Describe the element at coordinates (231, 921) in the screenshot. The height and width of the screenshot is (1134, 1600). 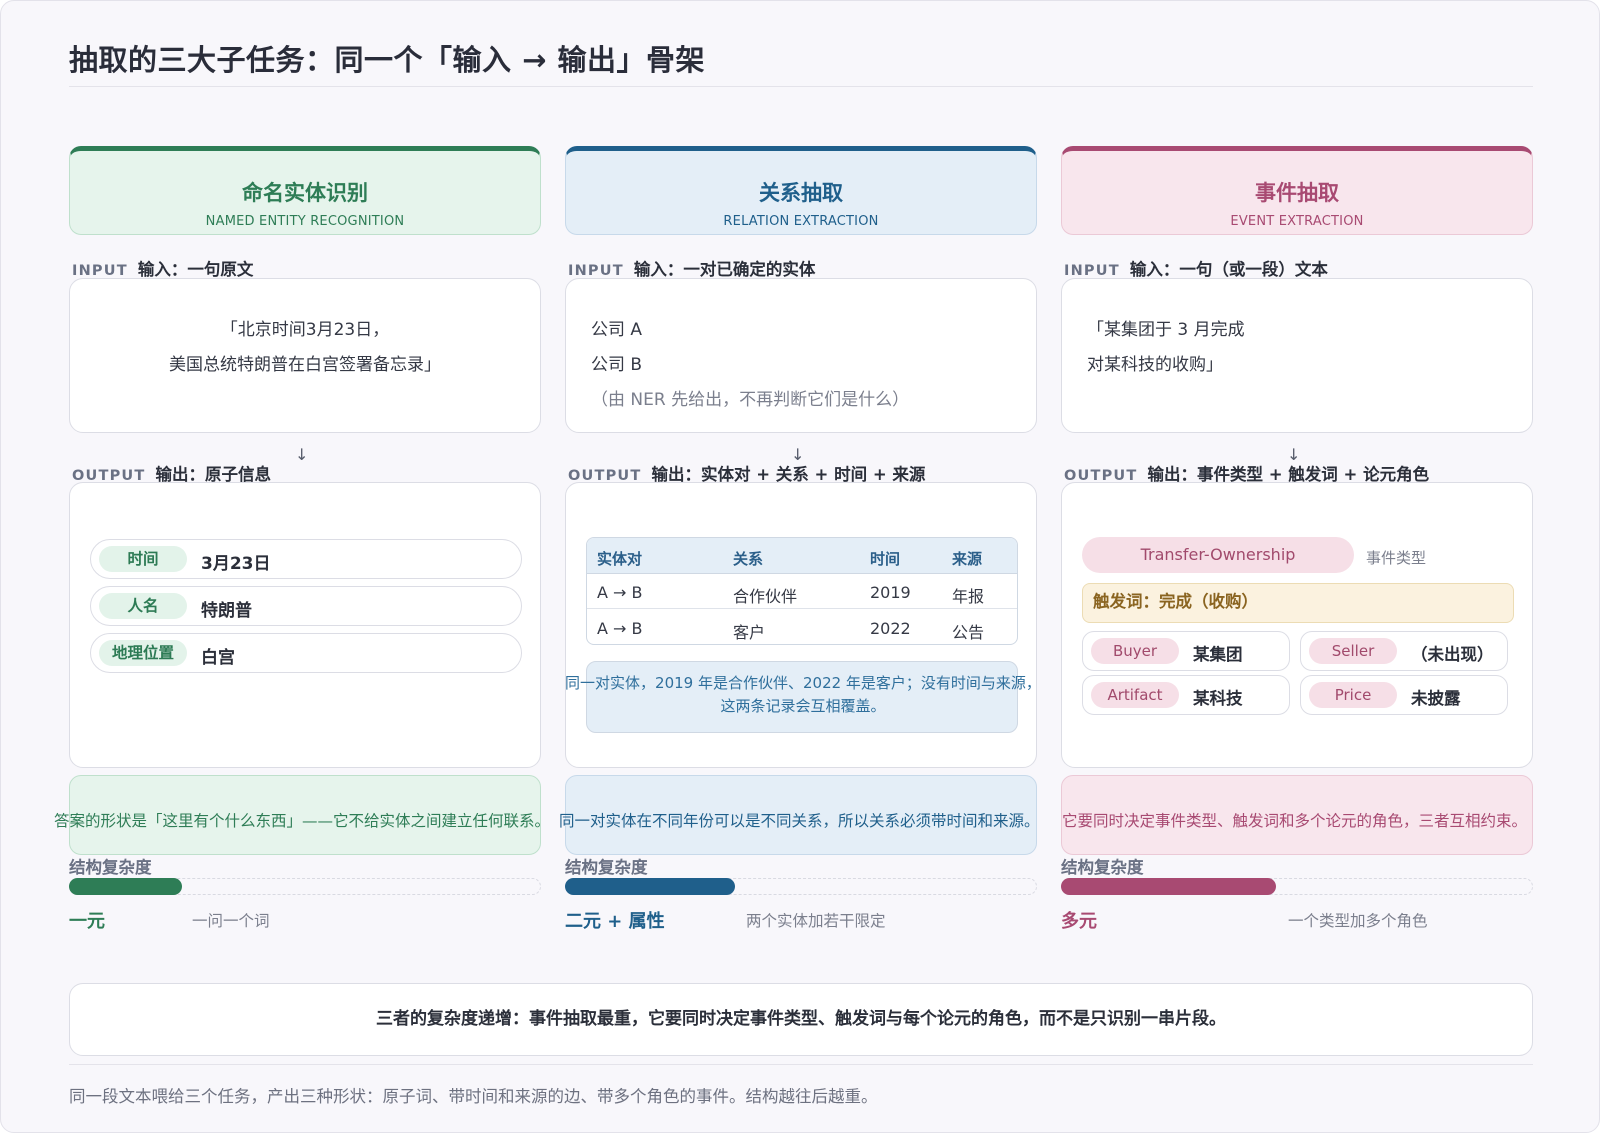
I see `complexity-desc: 一问一个词` at that location.